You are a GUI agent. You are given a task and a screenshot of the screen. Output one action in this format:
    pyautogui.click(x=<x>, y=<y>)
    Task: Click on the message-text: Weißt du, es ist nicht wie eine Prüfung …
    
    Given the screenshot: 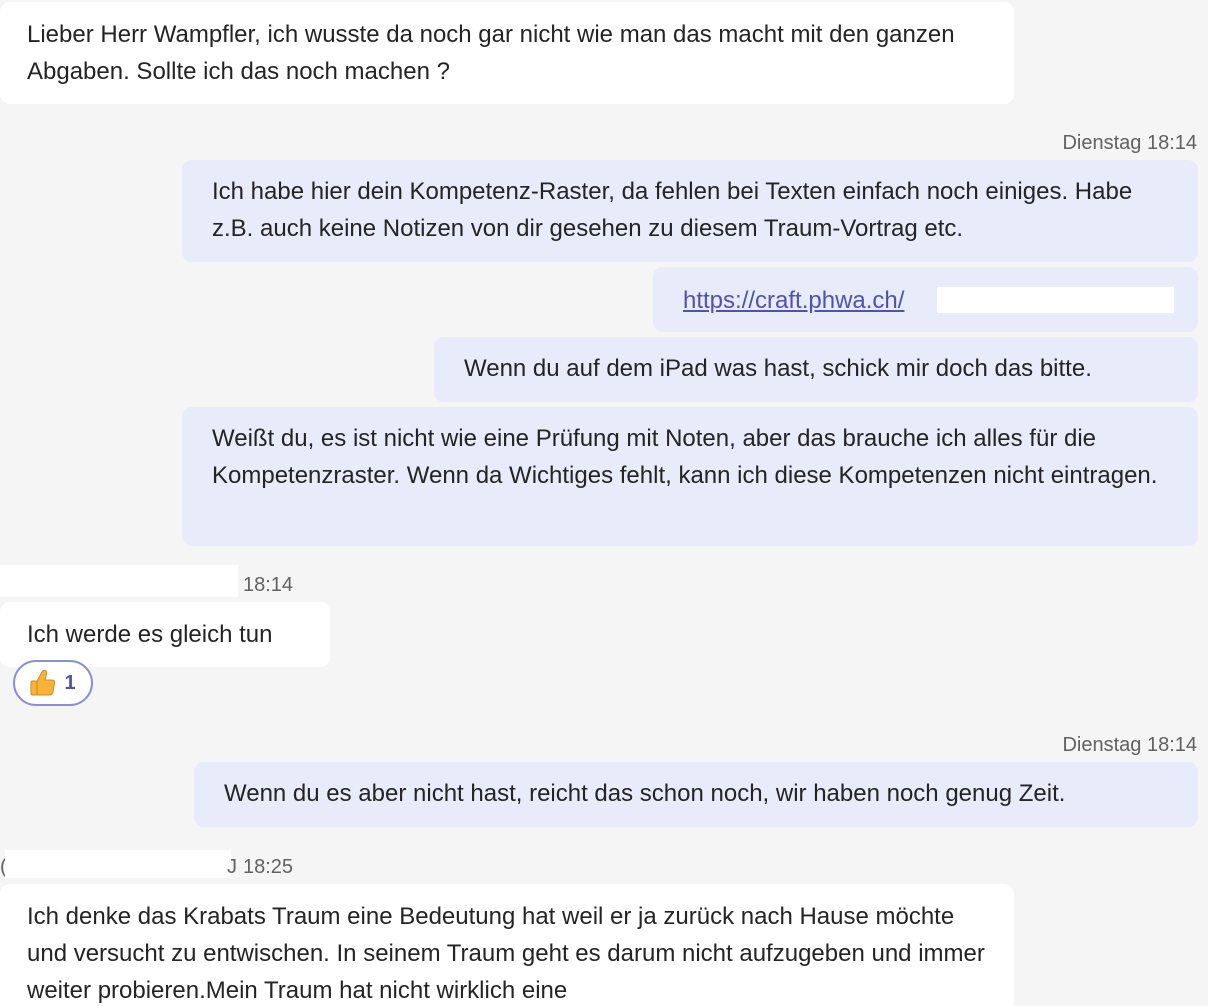 What is the action you would take?
    pyautogui.click(x=685, y=457)
    